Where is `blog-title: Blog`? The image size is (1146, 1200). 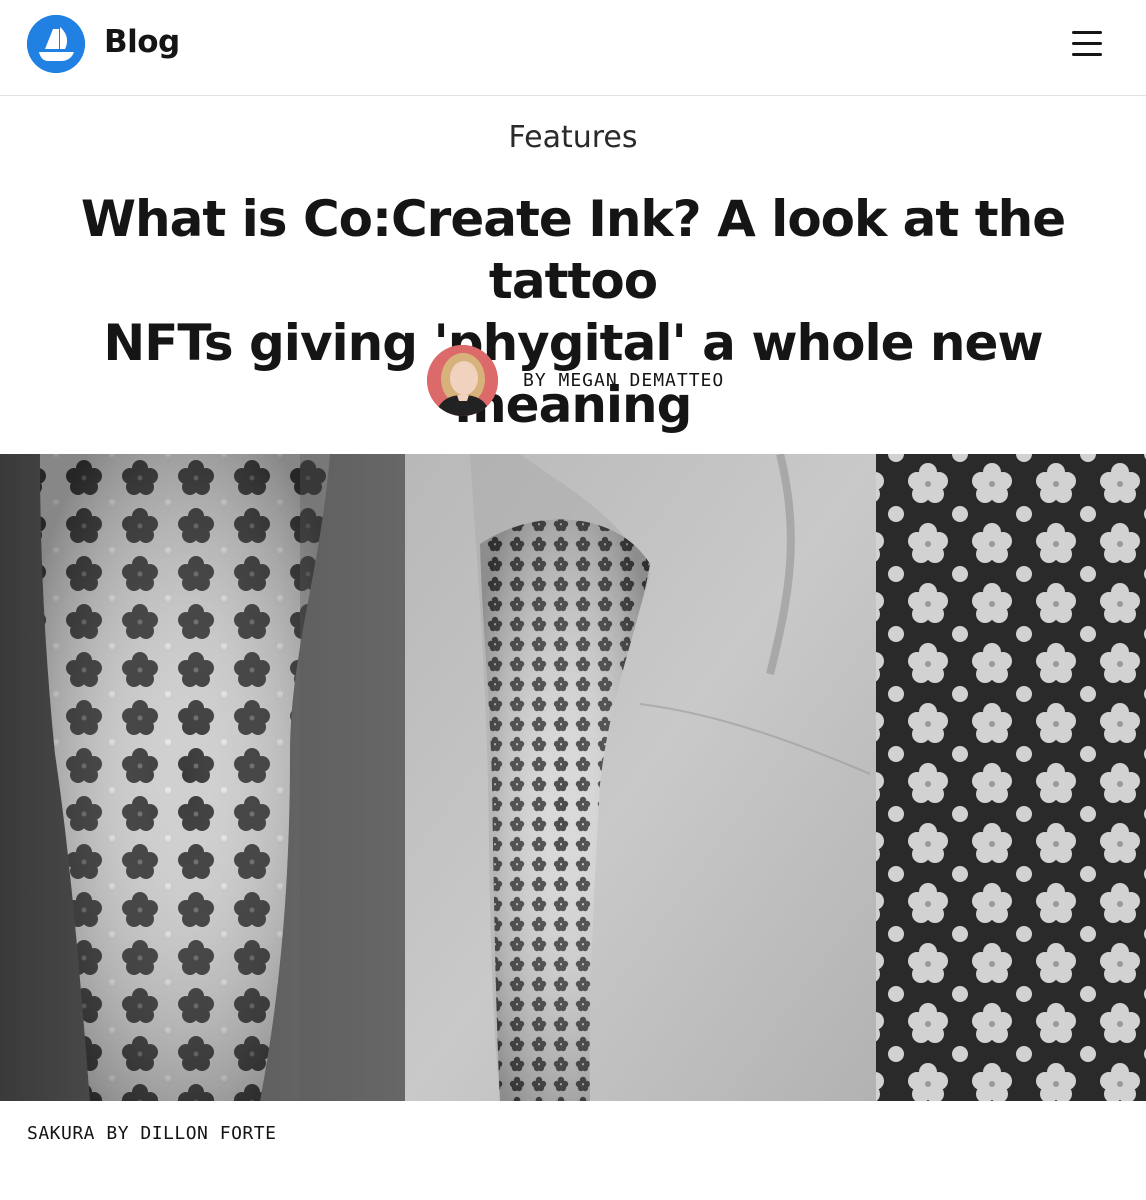
blog-title: Blog is located at coordinates (142, 42).